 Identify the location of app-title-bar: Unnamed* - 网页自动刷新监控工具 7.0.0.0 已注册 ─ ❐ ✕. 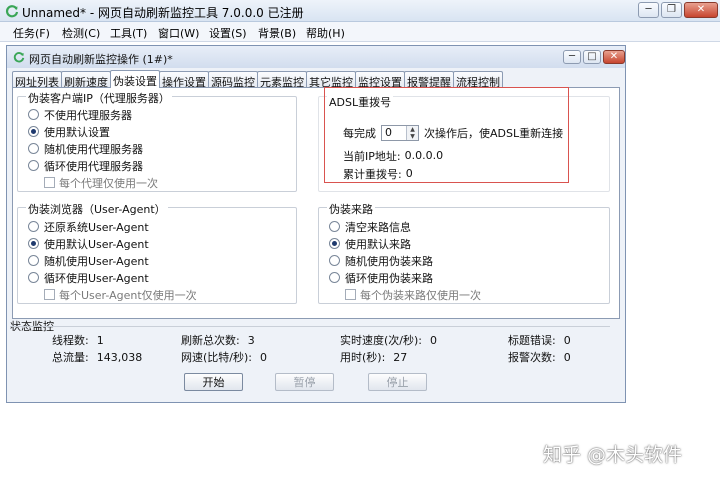
(360, 11).